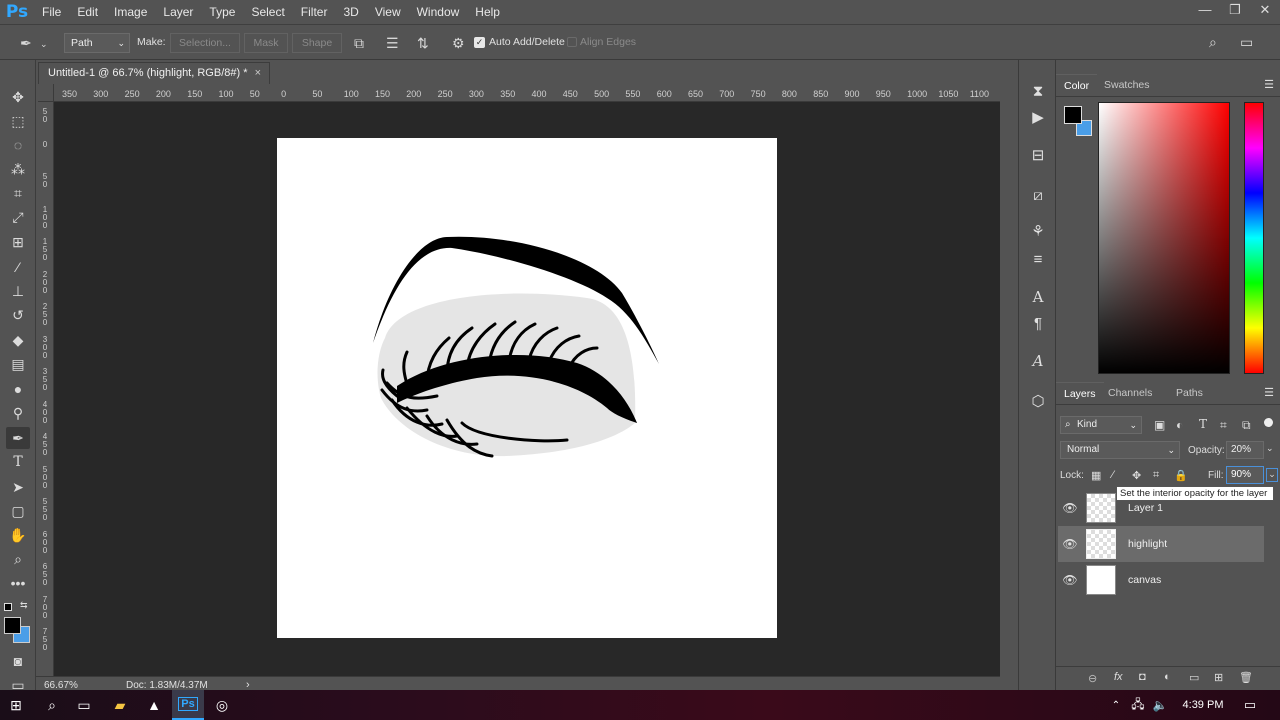 The height and width of the screenshot is (720, 1280). I want to click on layer-row: 👁 canvas, so click(1161, 580).